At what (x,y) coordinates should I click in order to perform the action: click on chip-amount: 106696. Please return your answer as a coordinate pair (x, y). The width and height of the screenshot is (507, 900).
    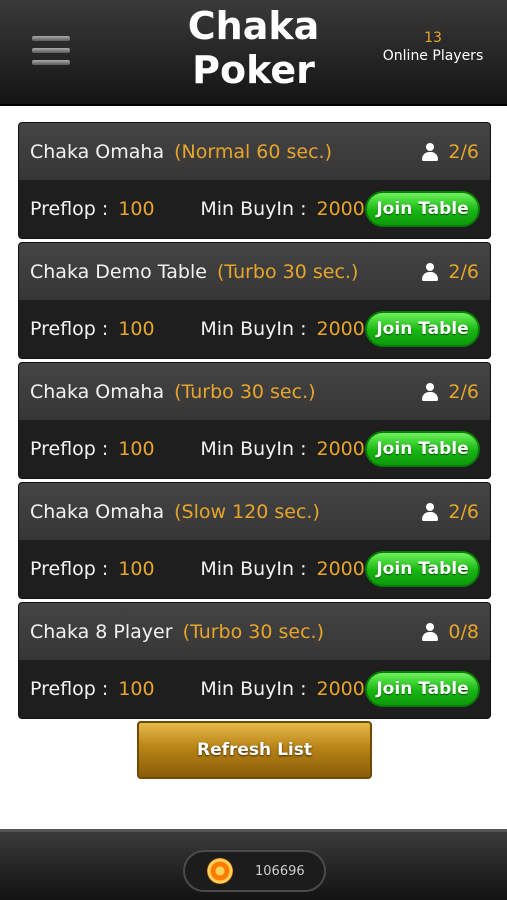
    Looking at the image, I should click on (280, 871).